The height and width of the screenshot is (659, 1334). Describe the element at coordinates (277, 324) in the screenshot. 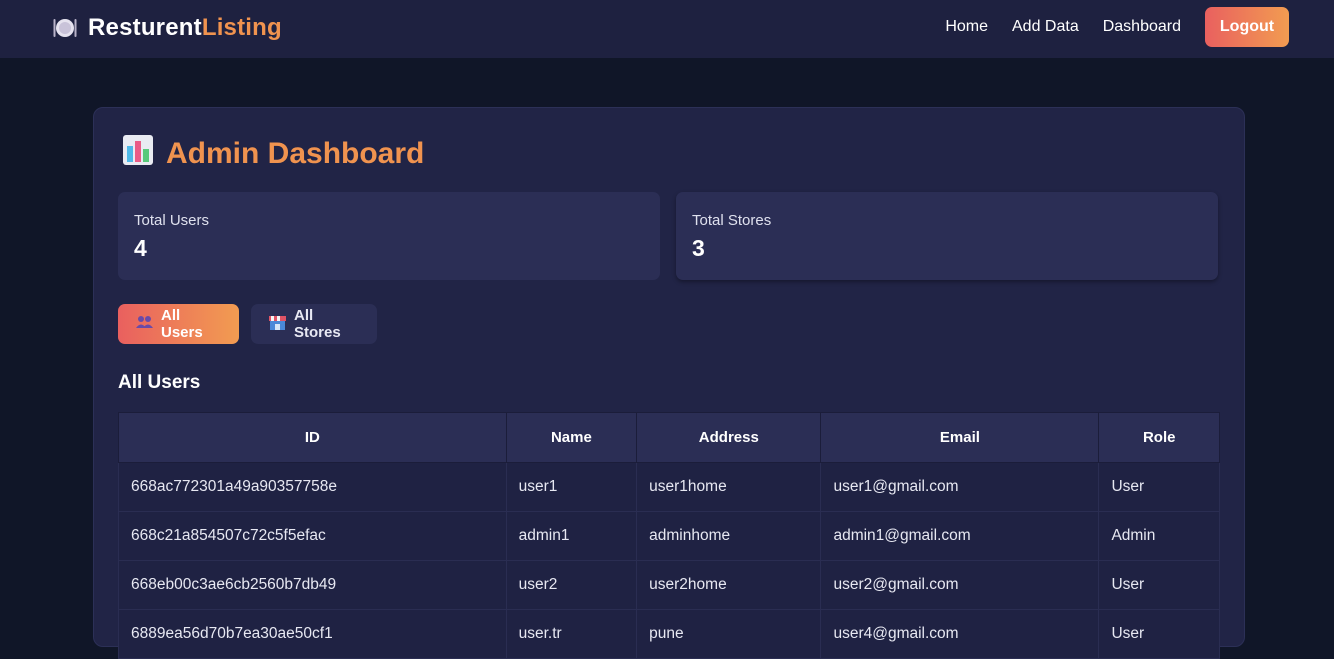

I see `store-icon` at that location.